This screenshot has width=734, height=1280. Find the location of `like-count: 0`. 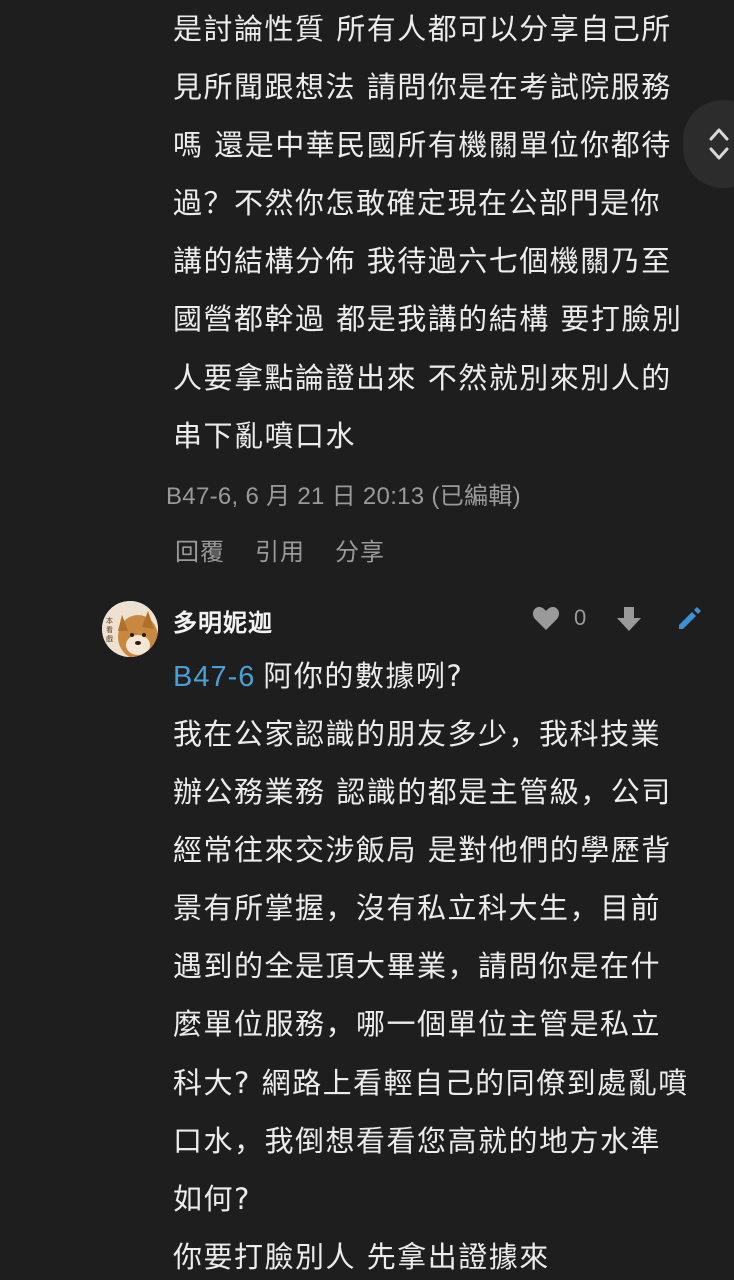

like-count: 0 is located at coordinates (580, 617).